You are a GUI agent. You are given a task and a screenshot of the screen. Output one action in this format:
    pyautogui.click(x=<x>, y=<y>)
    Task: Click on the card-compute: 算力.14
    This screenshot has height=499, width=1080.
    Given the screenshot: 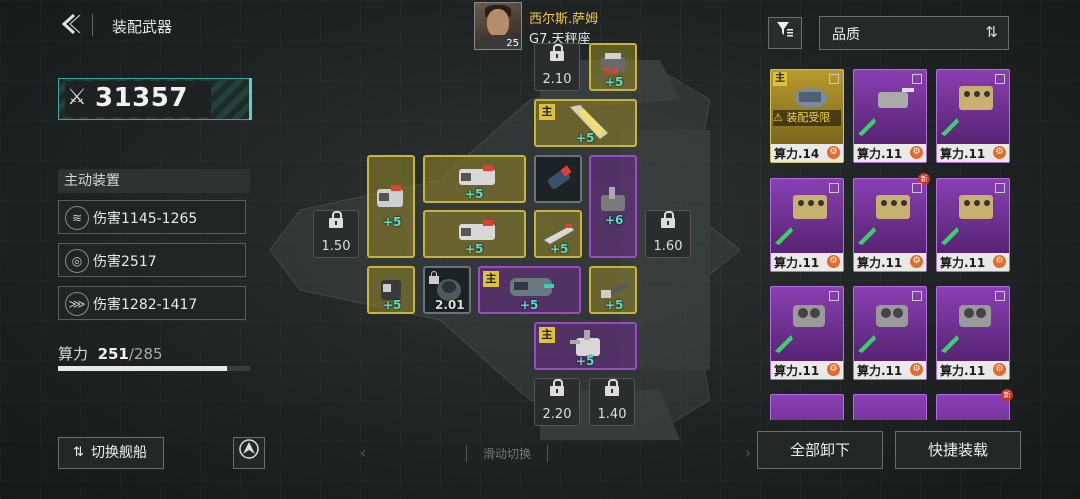 What is the action you would take?
    pyautogui.click(x=797, y=154)
    